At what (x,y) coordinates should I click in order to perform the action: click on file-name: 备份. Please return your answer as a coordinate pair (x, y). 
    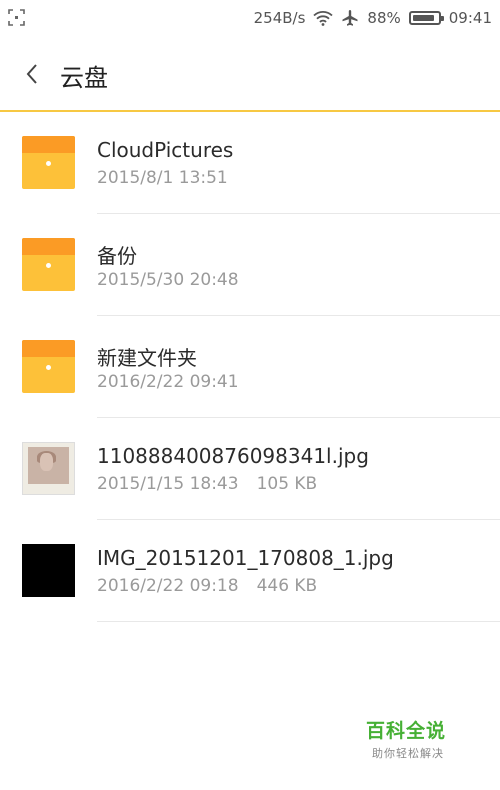
    Looking at the image, I should click on (117, 256).